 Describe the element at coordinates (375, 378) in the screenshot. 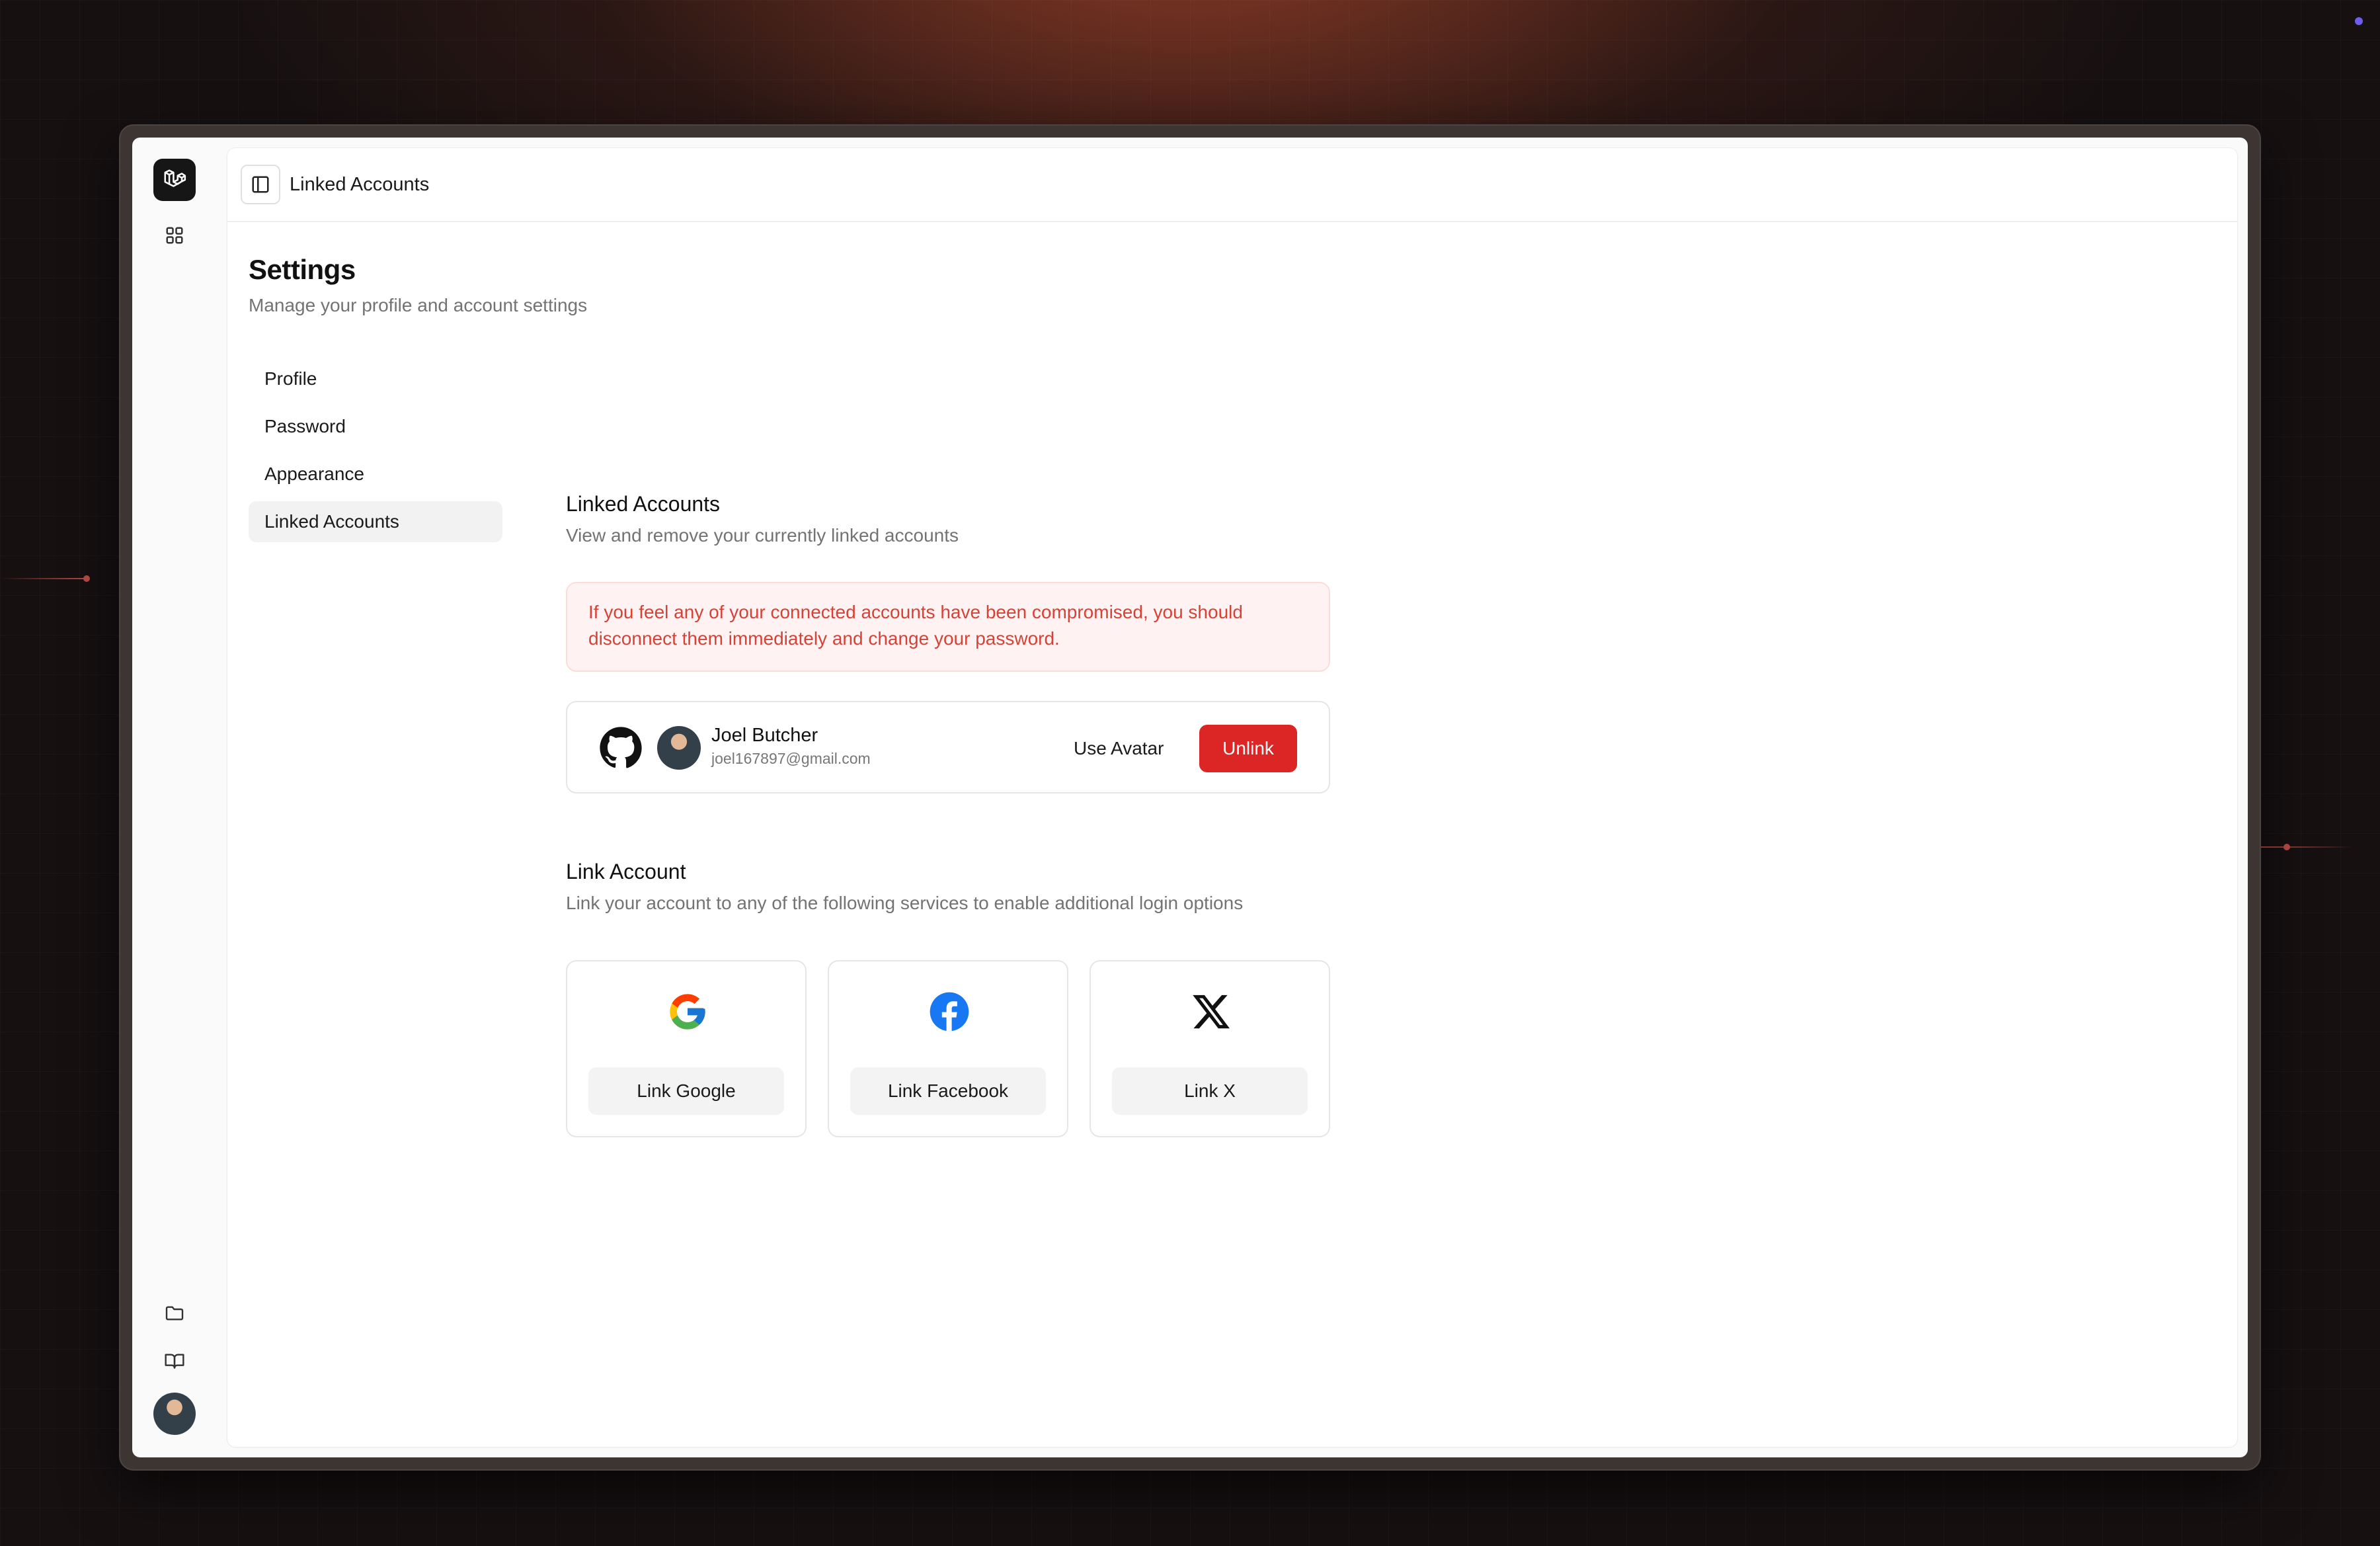

I see `nav-item-profile: Profile` at that location.